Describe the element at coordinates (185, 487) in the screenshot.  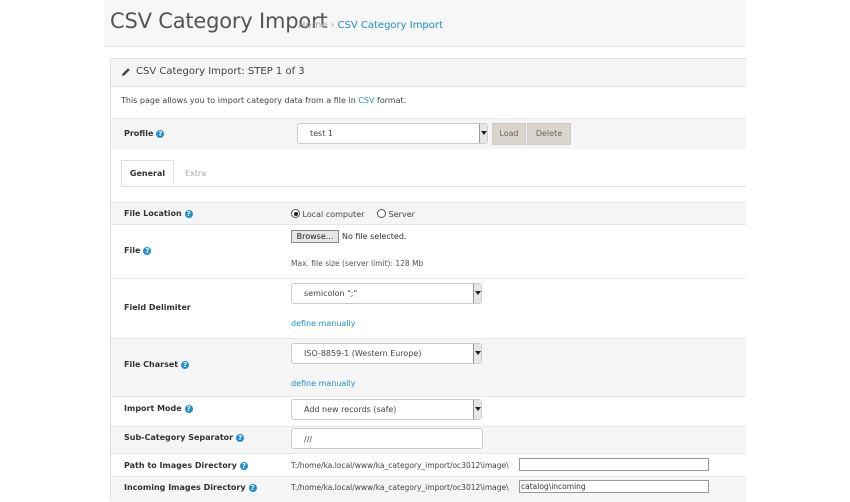
I see `incoming-directory-label-text: Incoming Images Directory` at that location.